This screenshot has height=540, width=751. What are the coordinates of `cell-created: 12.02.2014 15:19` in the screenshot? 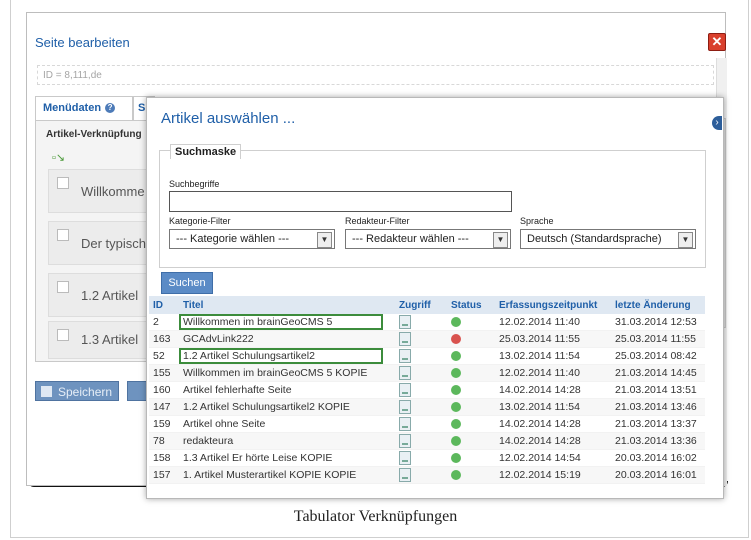 It's located at (553, 475).